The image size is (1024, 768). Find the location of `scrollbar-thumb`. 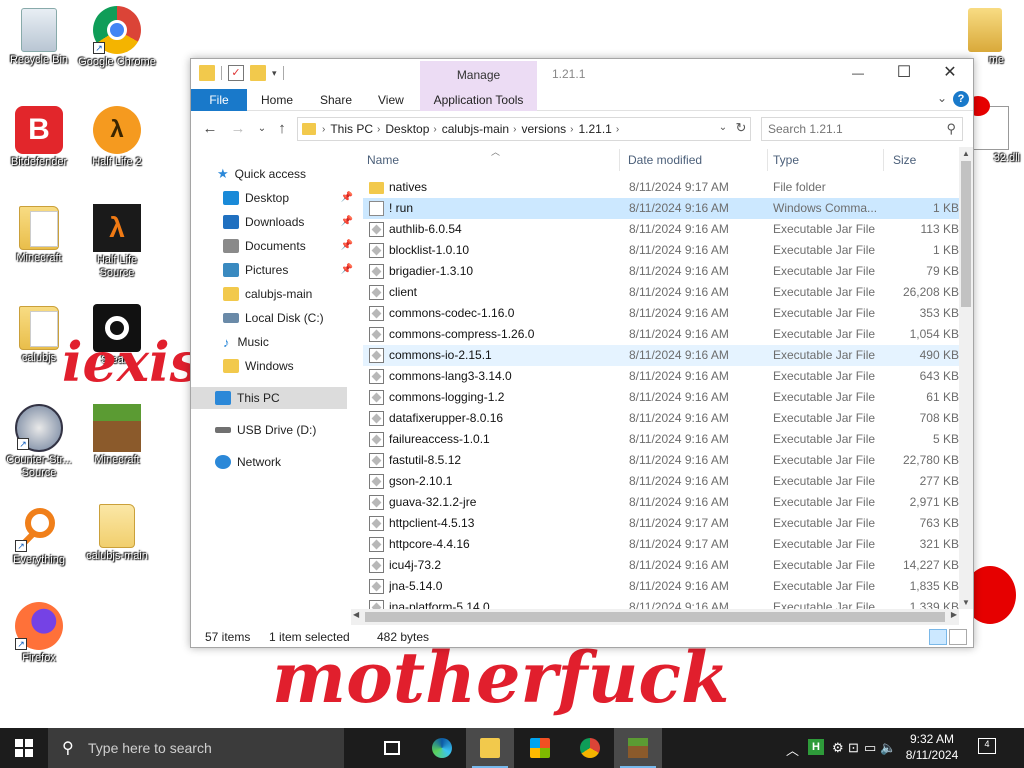

scrollbar-thumb is located at coordinates (655, 617).